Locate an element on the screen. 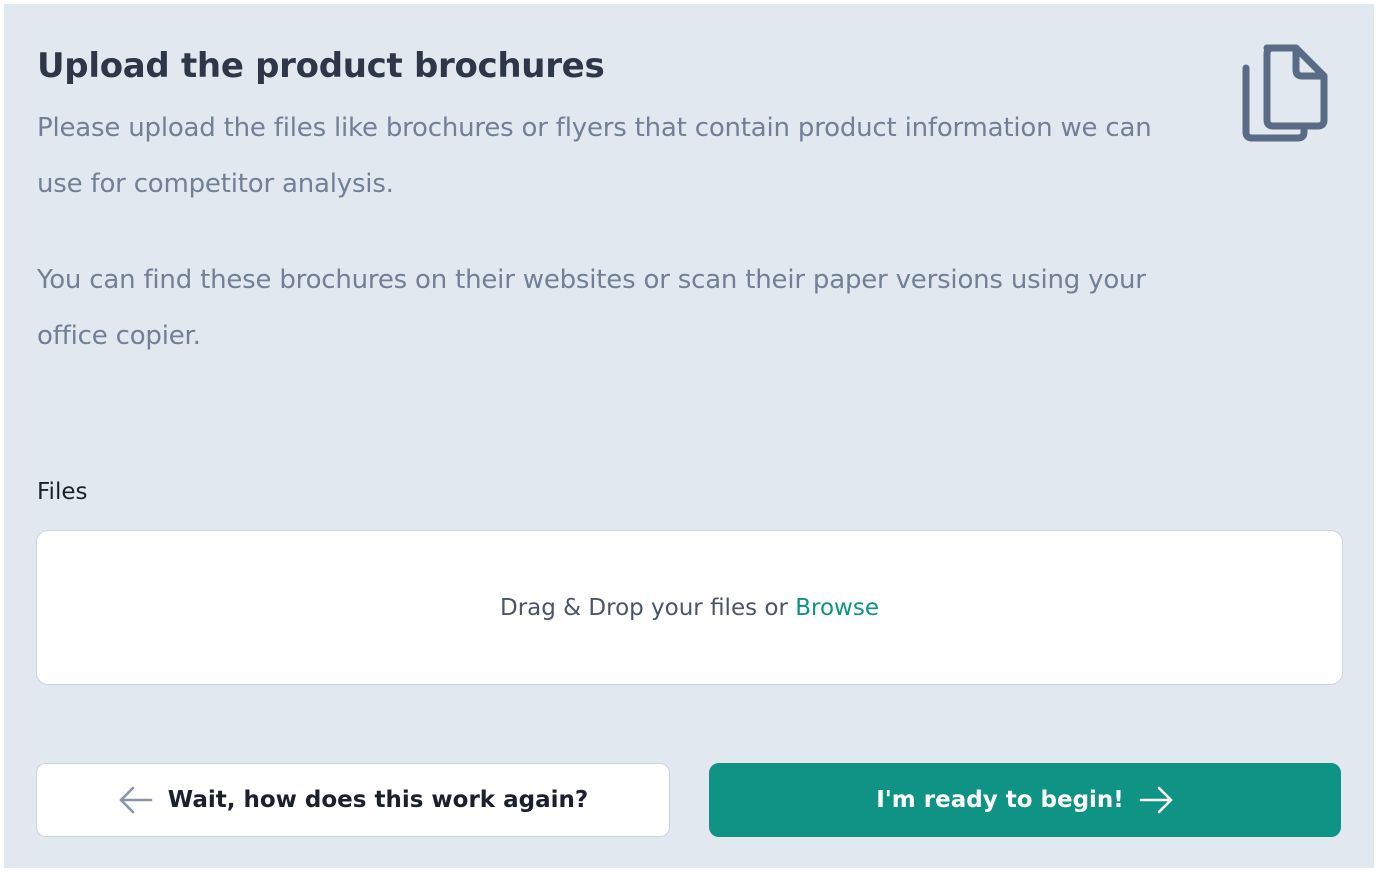 Image resolution: width=1378 pixels, height=872 pixels. start-button: I'm ready to begin! is located at coordinates (1025, 800).